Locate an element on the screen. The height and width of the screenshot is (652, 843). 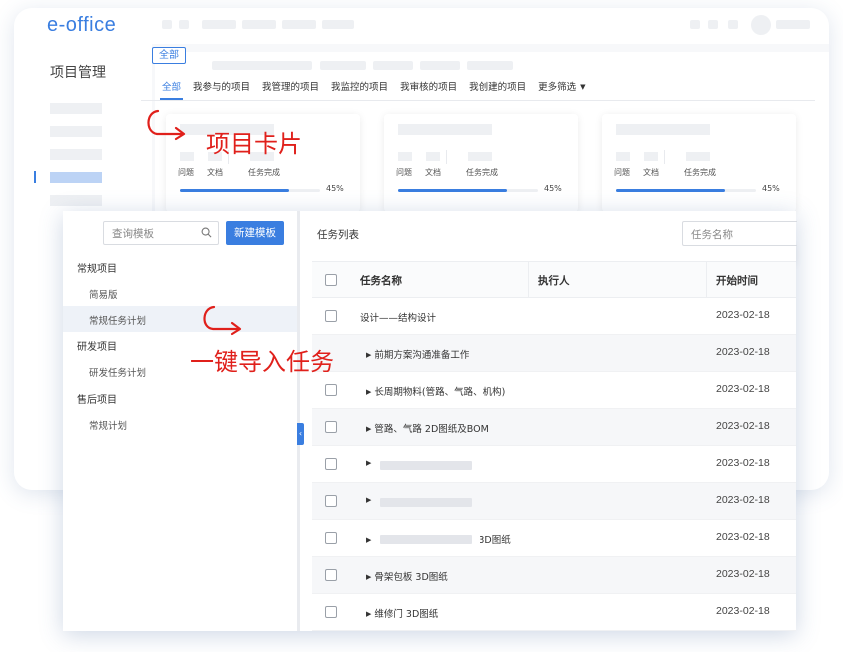
tab-monitoring: 我监控的项目 is located at coordinates (359, 87).